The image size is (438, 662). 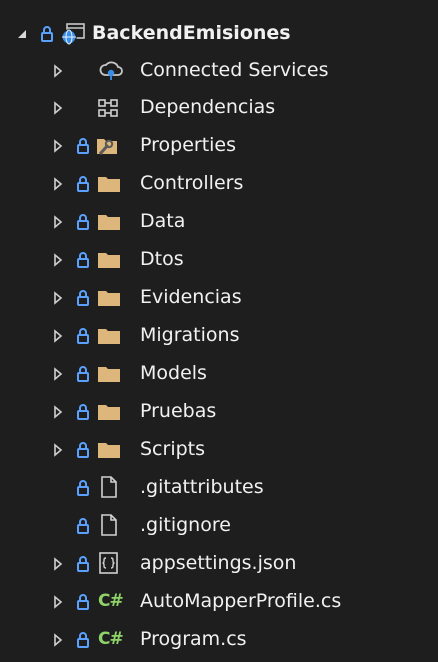 I want to click on tree-item-label: Data, so click(x=163, y=221).